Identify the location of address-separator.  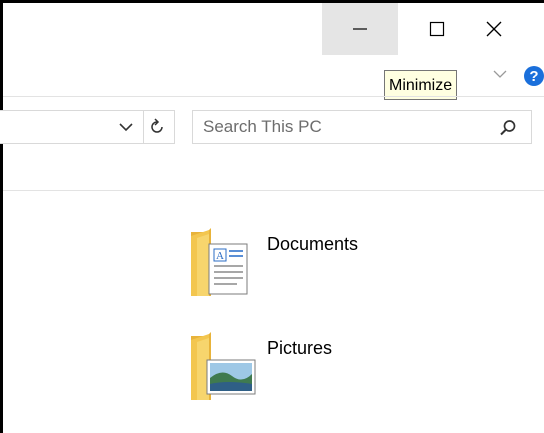
(143, 127).